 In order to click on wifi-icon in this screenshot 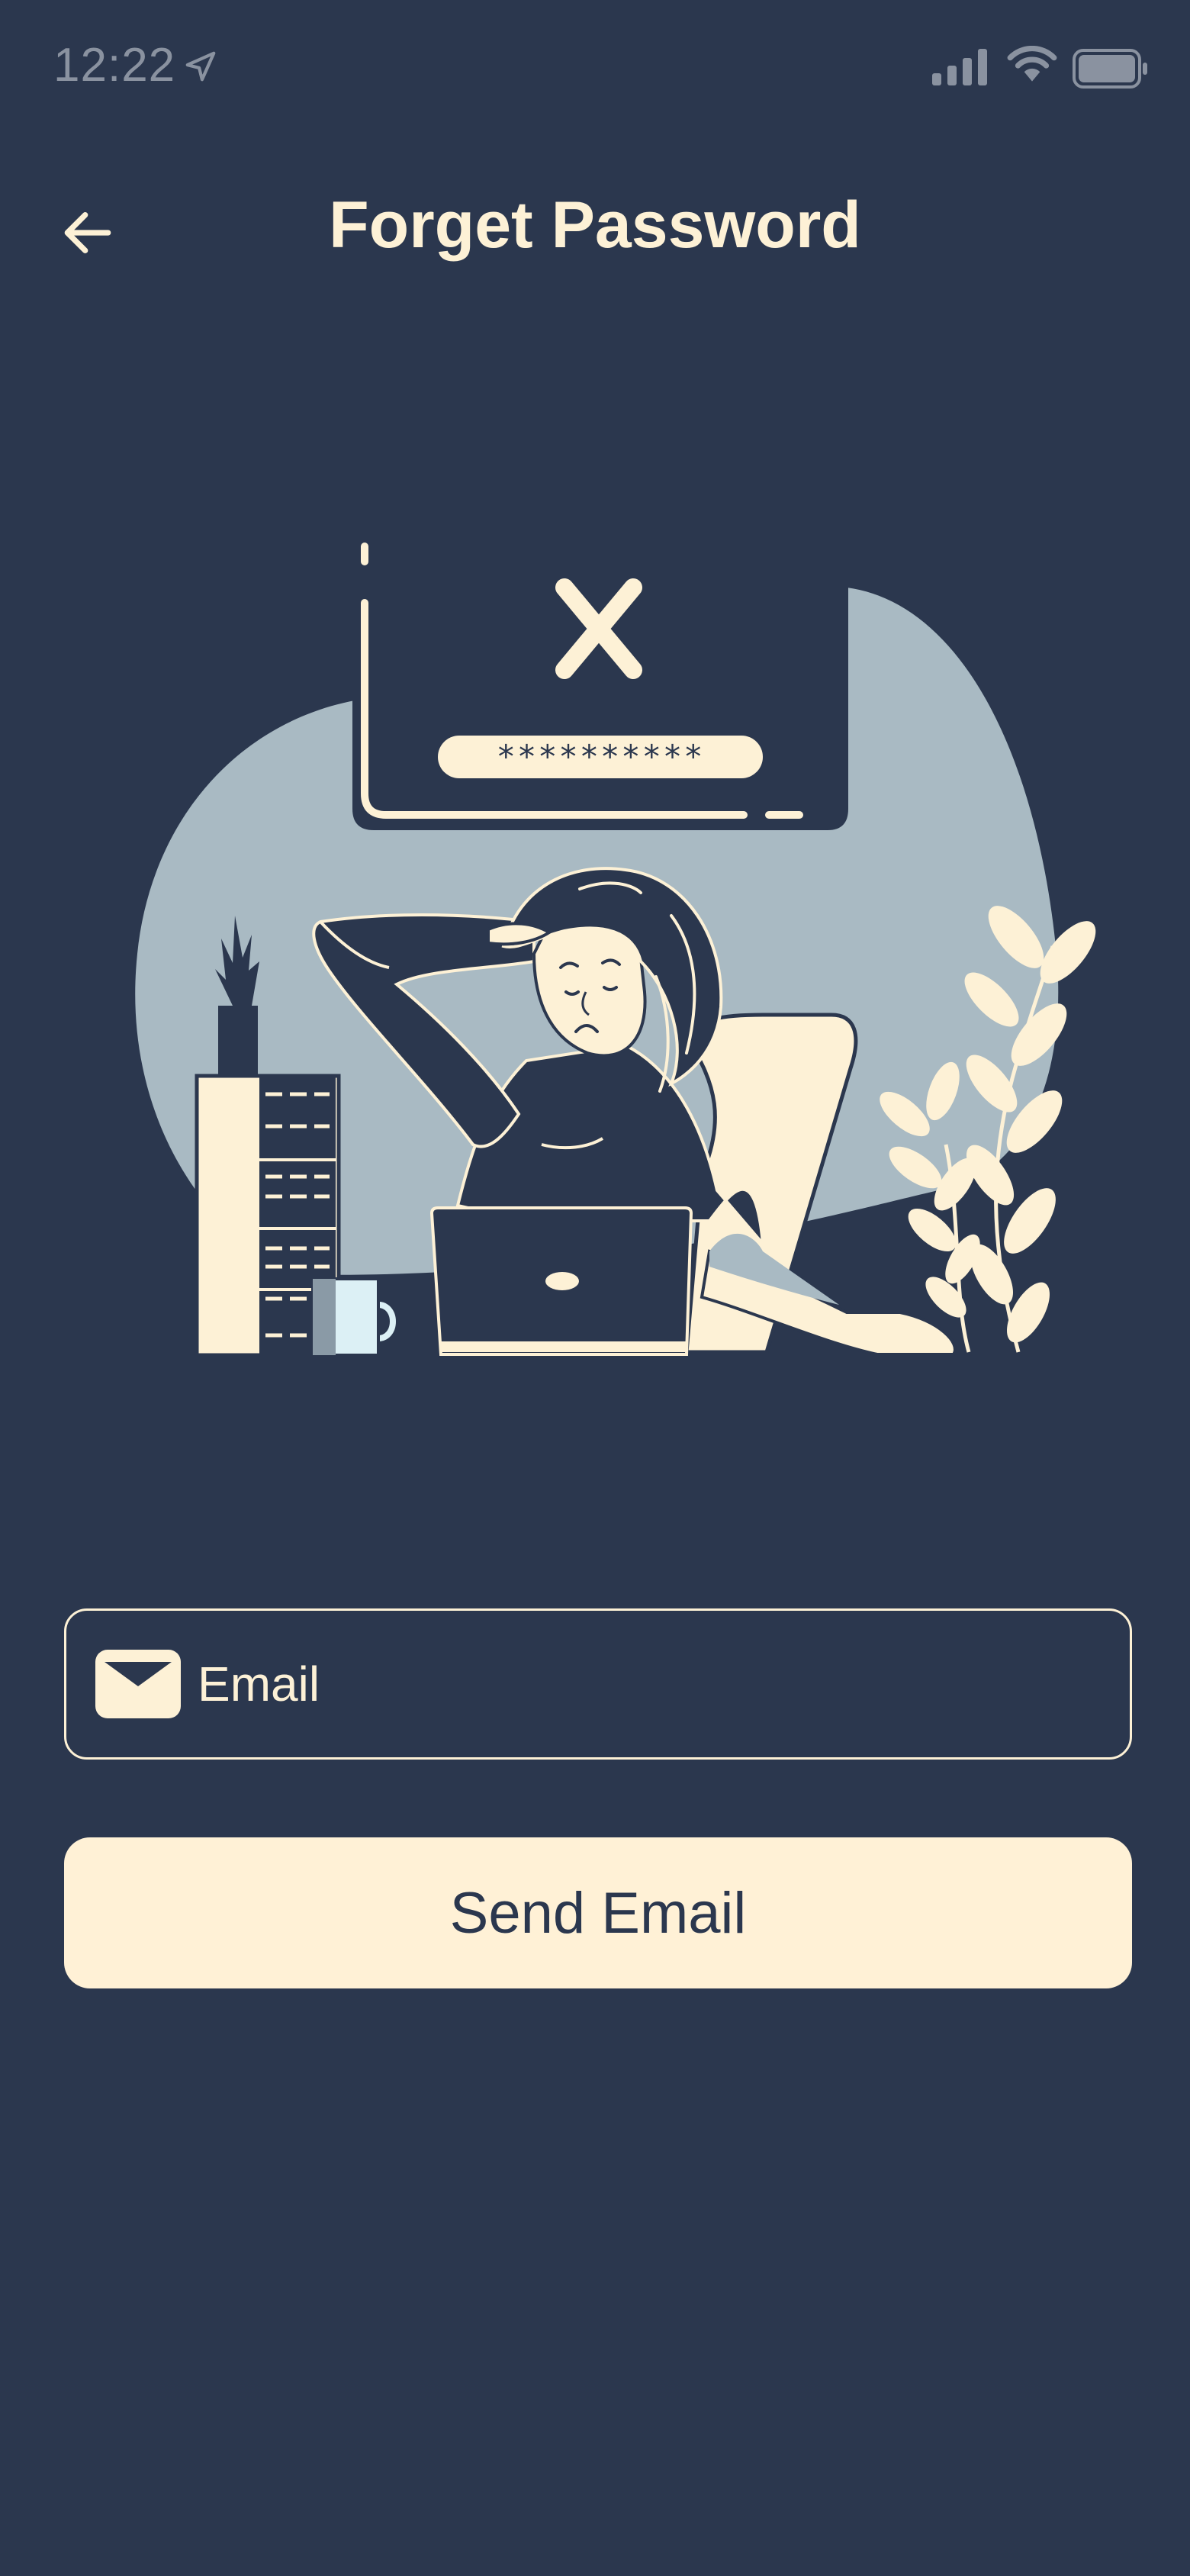, I will do `click(1032, 64)`.